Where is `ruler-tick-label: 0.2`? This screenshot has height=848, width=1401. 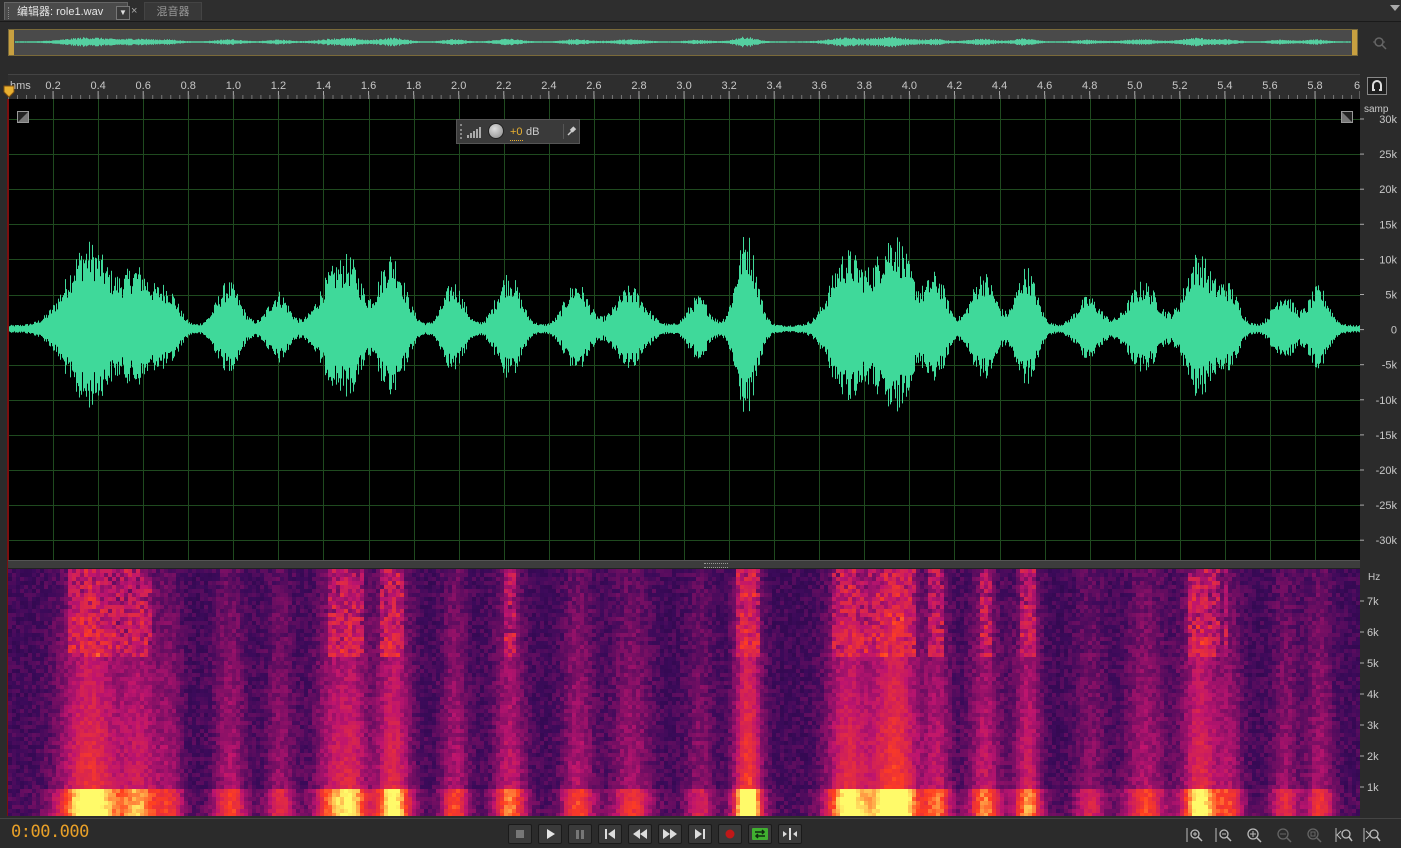
ruler-tick-label: 0.2 is located at coordinates (52, 86).